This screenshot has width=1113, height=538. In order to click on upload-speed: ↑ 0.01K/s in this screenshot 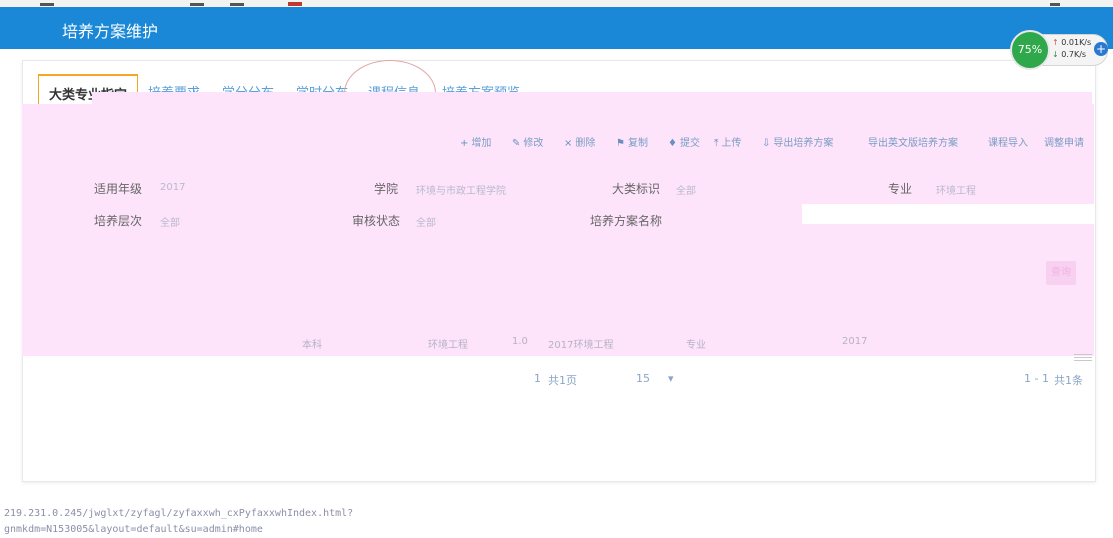, I will do `click(1071, 42)`.